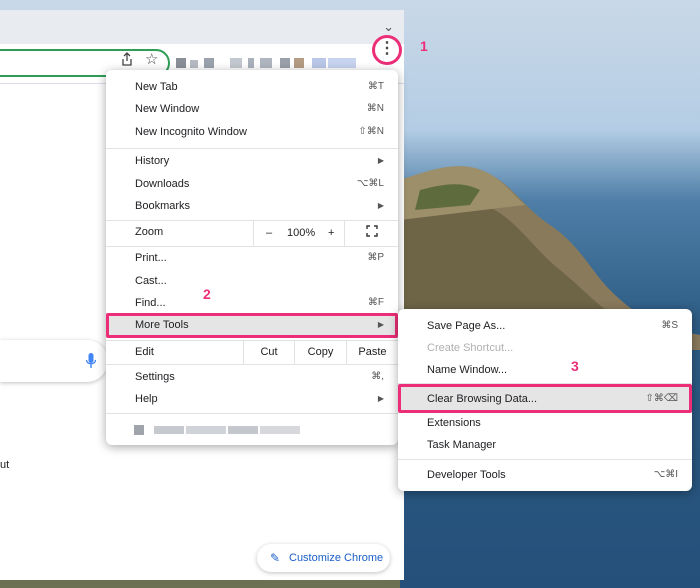 This screenshot has width=700, height=588. What do you see at coordinates (377, 376) in the screenshot?
I see `shortcut-label: ⌘,` at bounding box center [377, 376].